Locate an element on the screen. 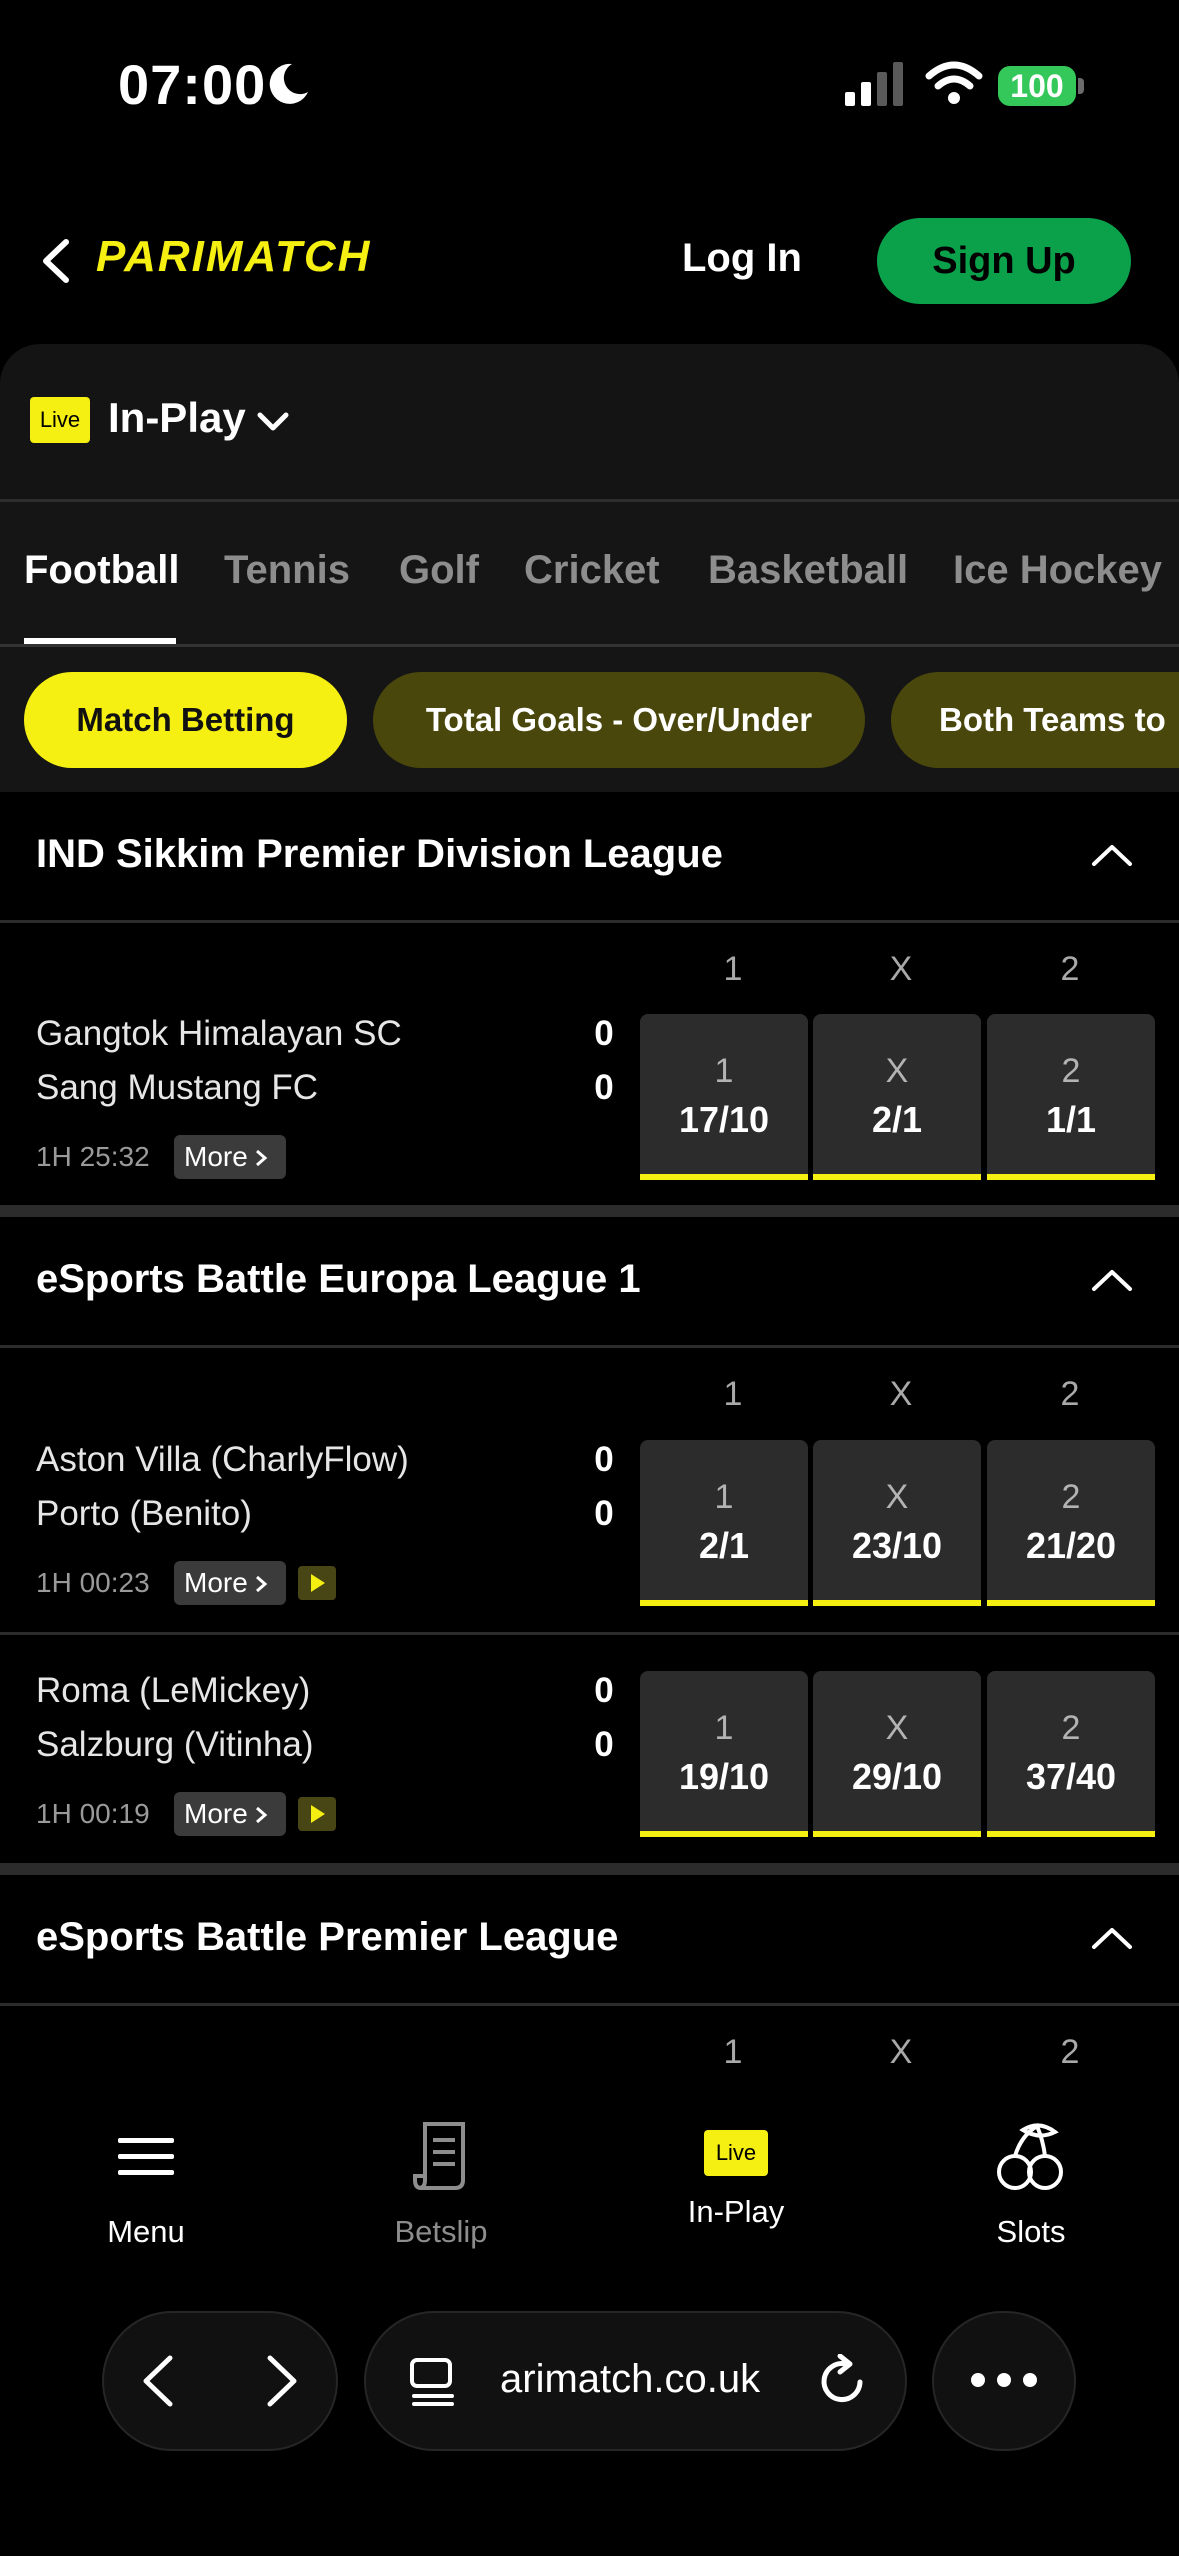 Image resolution: width=1179 pixels, height=2556 pixels. odds-button-away: 2 21/20 is located at coordinates (1071, 1523).